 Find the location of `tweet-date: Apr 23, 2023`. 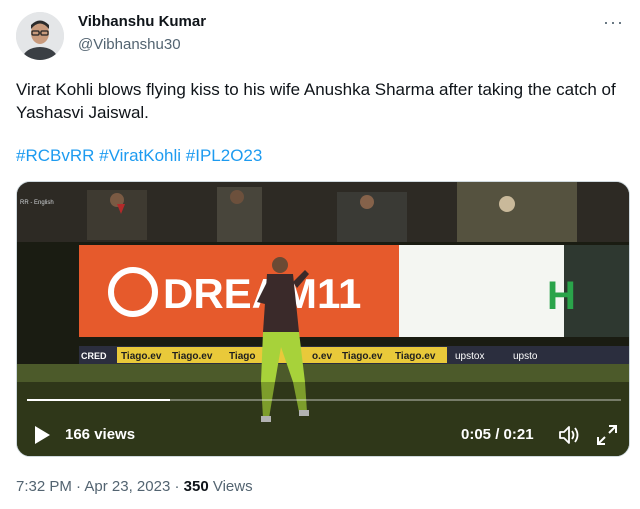

tweet-date: Apr 23, 2023 is located at coordinates (127, 486).